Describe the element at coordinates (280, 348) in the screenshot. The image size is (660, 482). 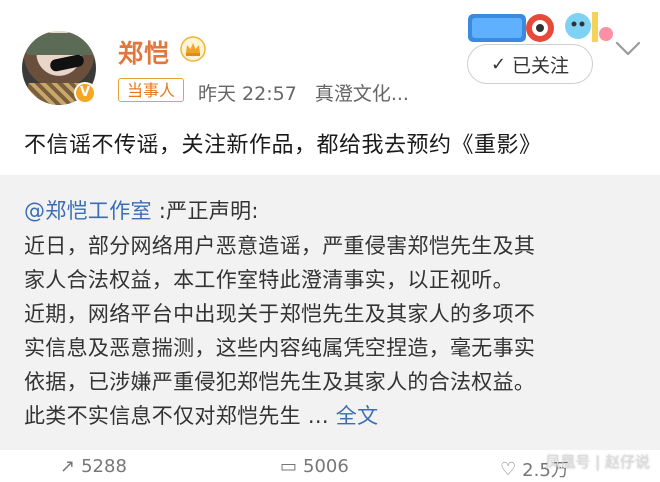
I see `repost-line: 实信息及恶意揣测，这些内容纯属凭空捏造，毫无事实` at that location.